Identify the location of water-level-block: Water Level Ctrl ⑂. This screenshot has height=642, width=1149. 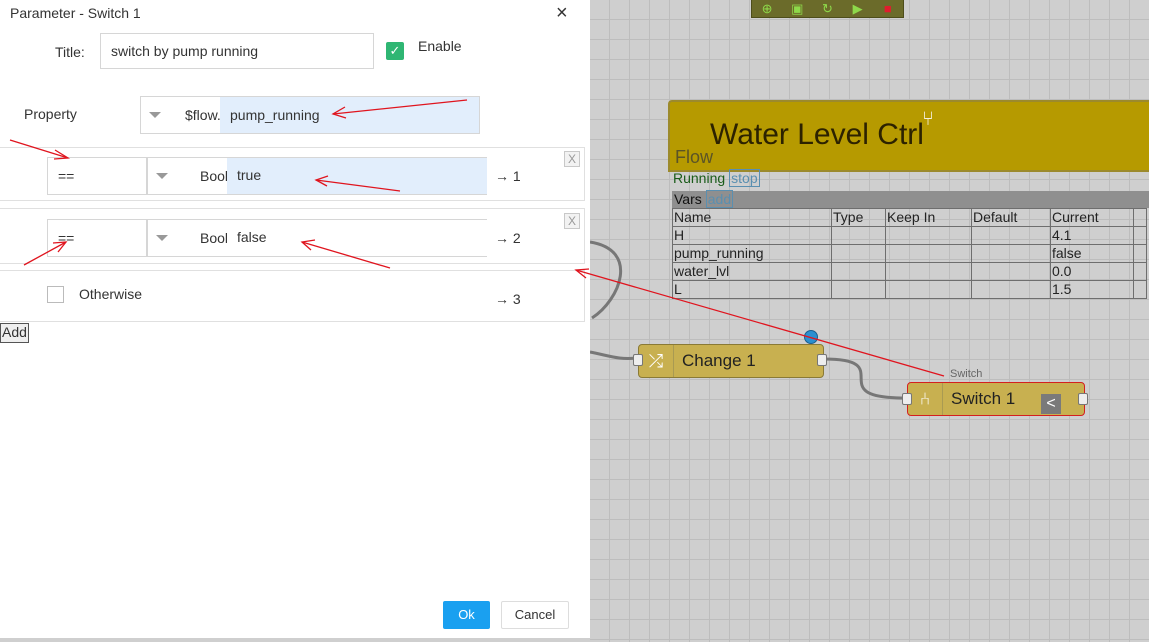
(908, 136).